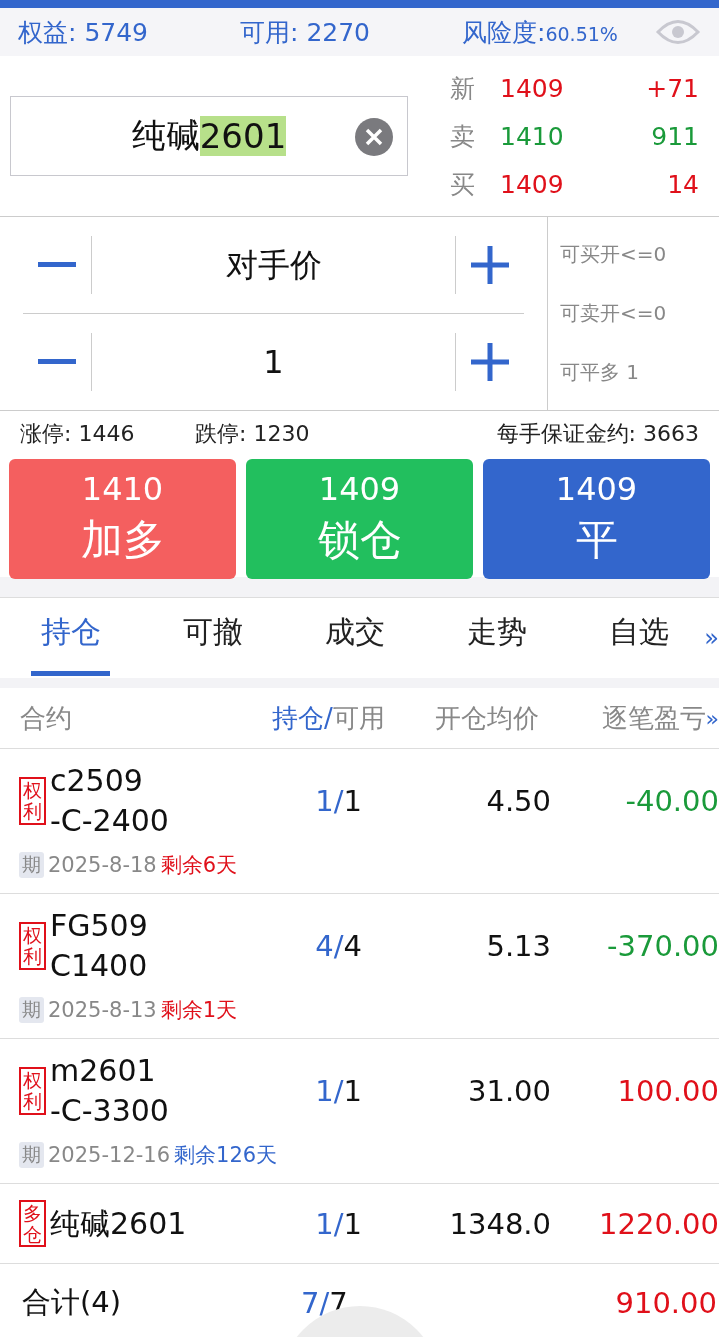 The width and height of the screenshot is (719, 1337). I want to click on tab: 可撤, so click(213, 638).